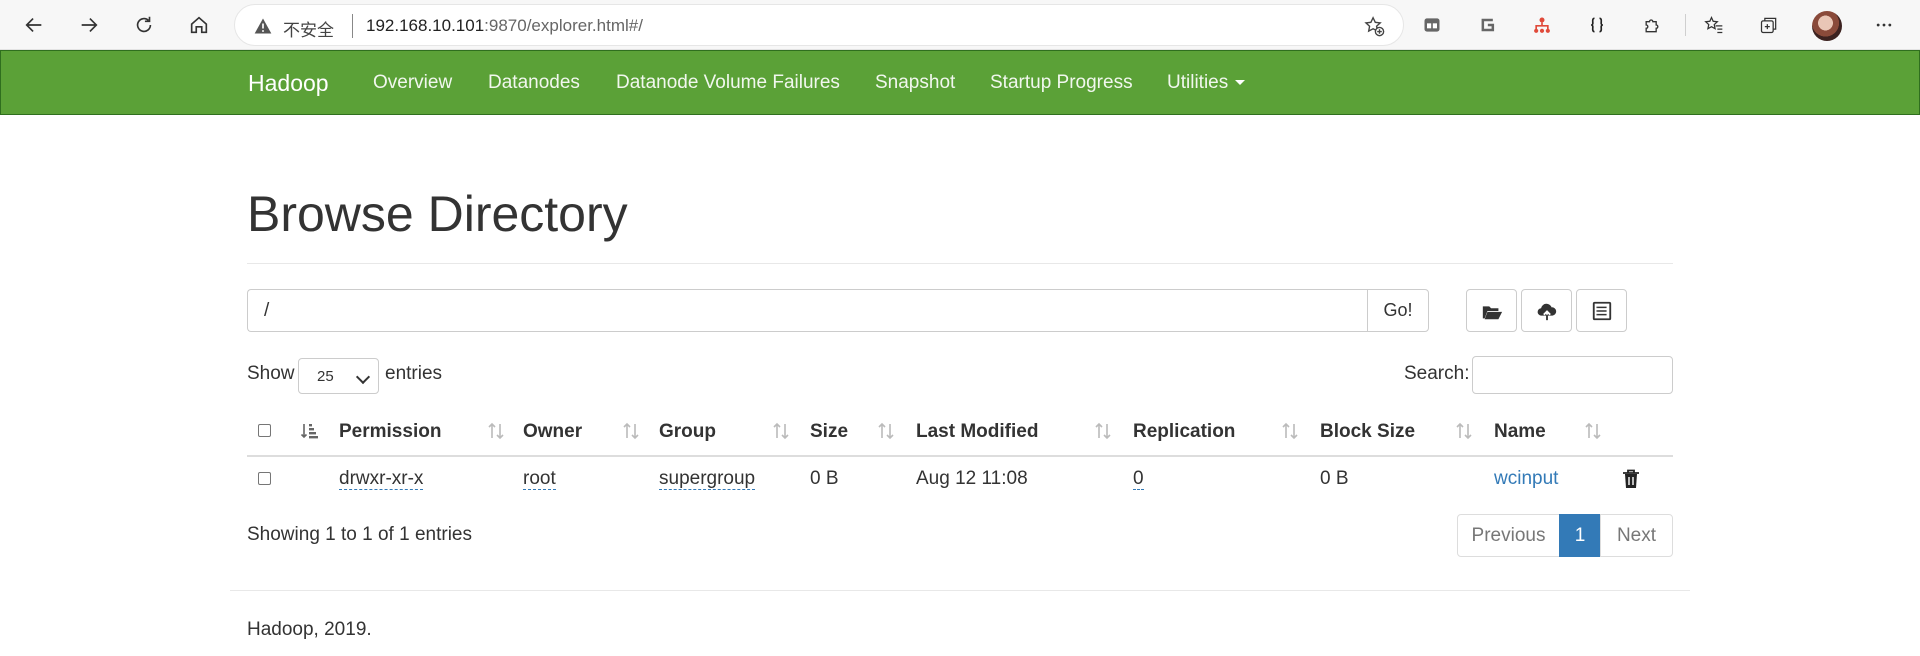 The image size is (1920, 656). I want to click on nav-startup-progress: Startup Progress, so click(1061, 83).